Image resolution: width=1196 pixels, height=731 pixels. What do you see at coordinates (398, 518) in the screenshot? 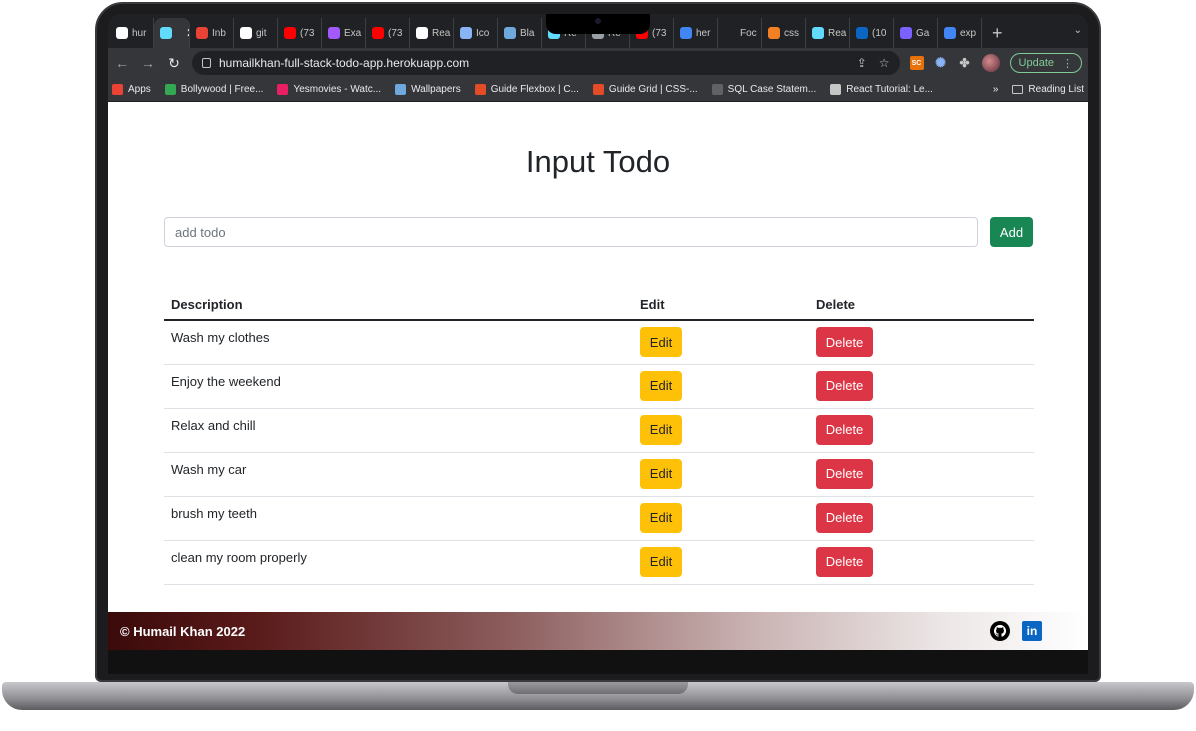
I see `todo-description: brush my teeth` at bounding box center [398, 518].